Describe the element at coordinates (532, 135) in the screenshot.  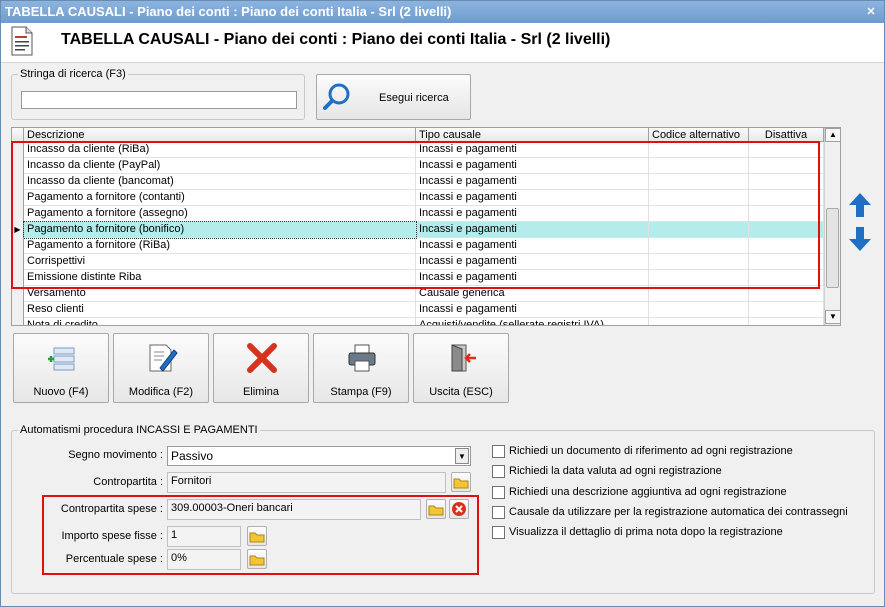
I see `column-header-tipo-causale: Tipo causale` at that location.